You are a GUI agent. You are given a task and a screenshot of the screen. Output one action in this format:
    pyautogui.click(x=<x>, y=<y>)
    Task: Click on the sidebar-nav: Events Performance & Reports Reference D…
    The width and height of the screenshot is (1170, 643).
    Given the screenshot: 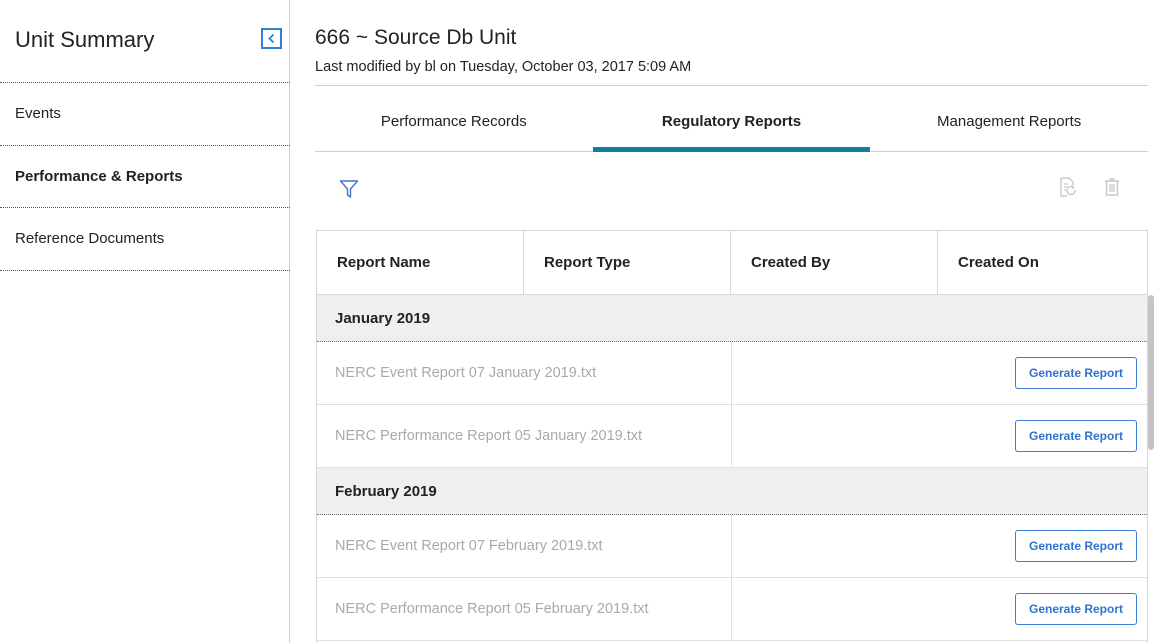 What is the action you would take?
    pyautogui.click(x=145, y=176)
    